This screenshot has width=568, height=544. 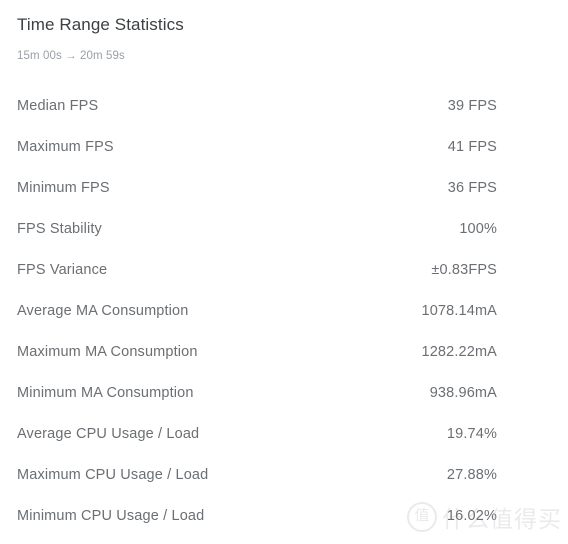 What do you see at coordinates (100, 24) in the screenshot?
I see `page-title: Time Range Statistics` at bounding box center [100, 24].